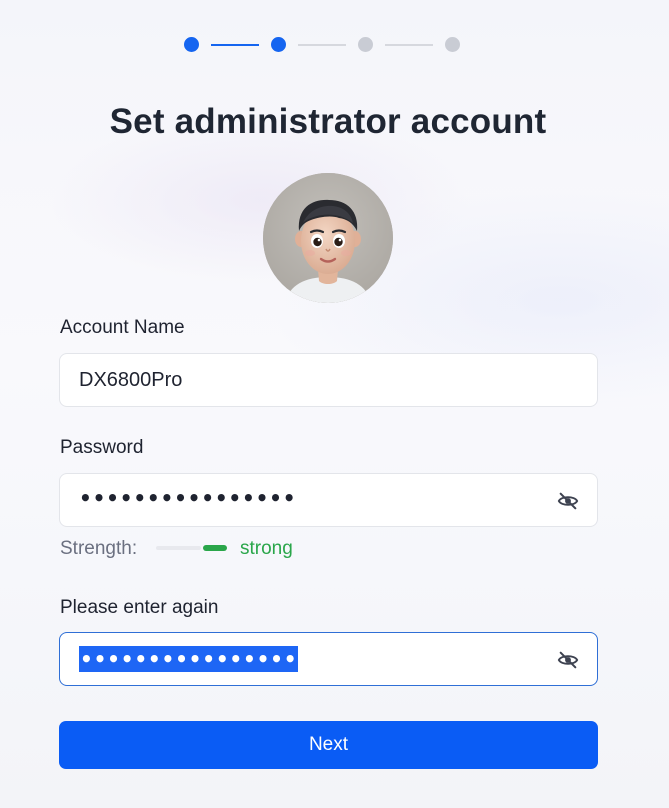  Describe the element at coordinates (99, 548) in the screenshot. I see `strength-label: Strength:` at that location.